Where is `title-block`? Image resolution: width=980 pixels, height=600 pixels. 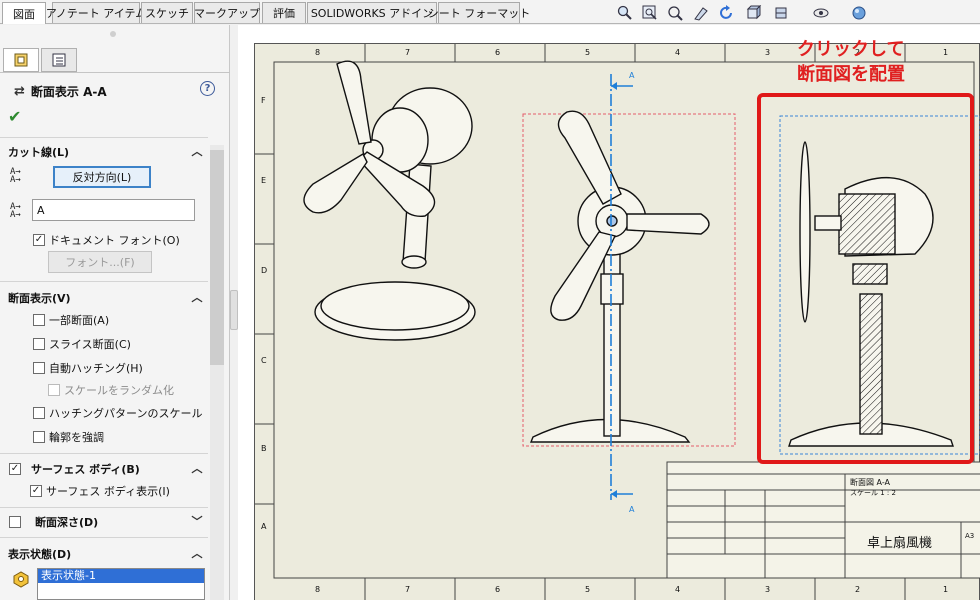
title-block is located at coordinates (823, 520).